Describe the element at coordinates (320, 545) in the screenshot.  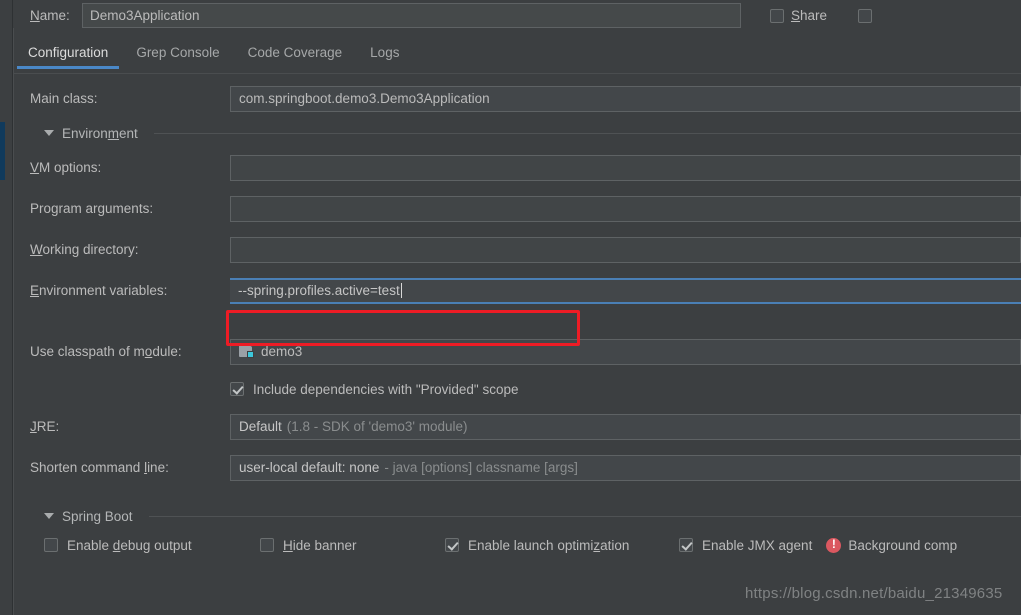
I see `hide-banner-label: Hide banner` at that location.